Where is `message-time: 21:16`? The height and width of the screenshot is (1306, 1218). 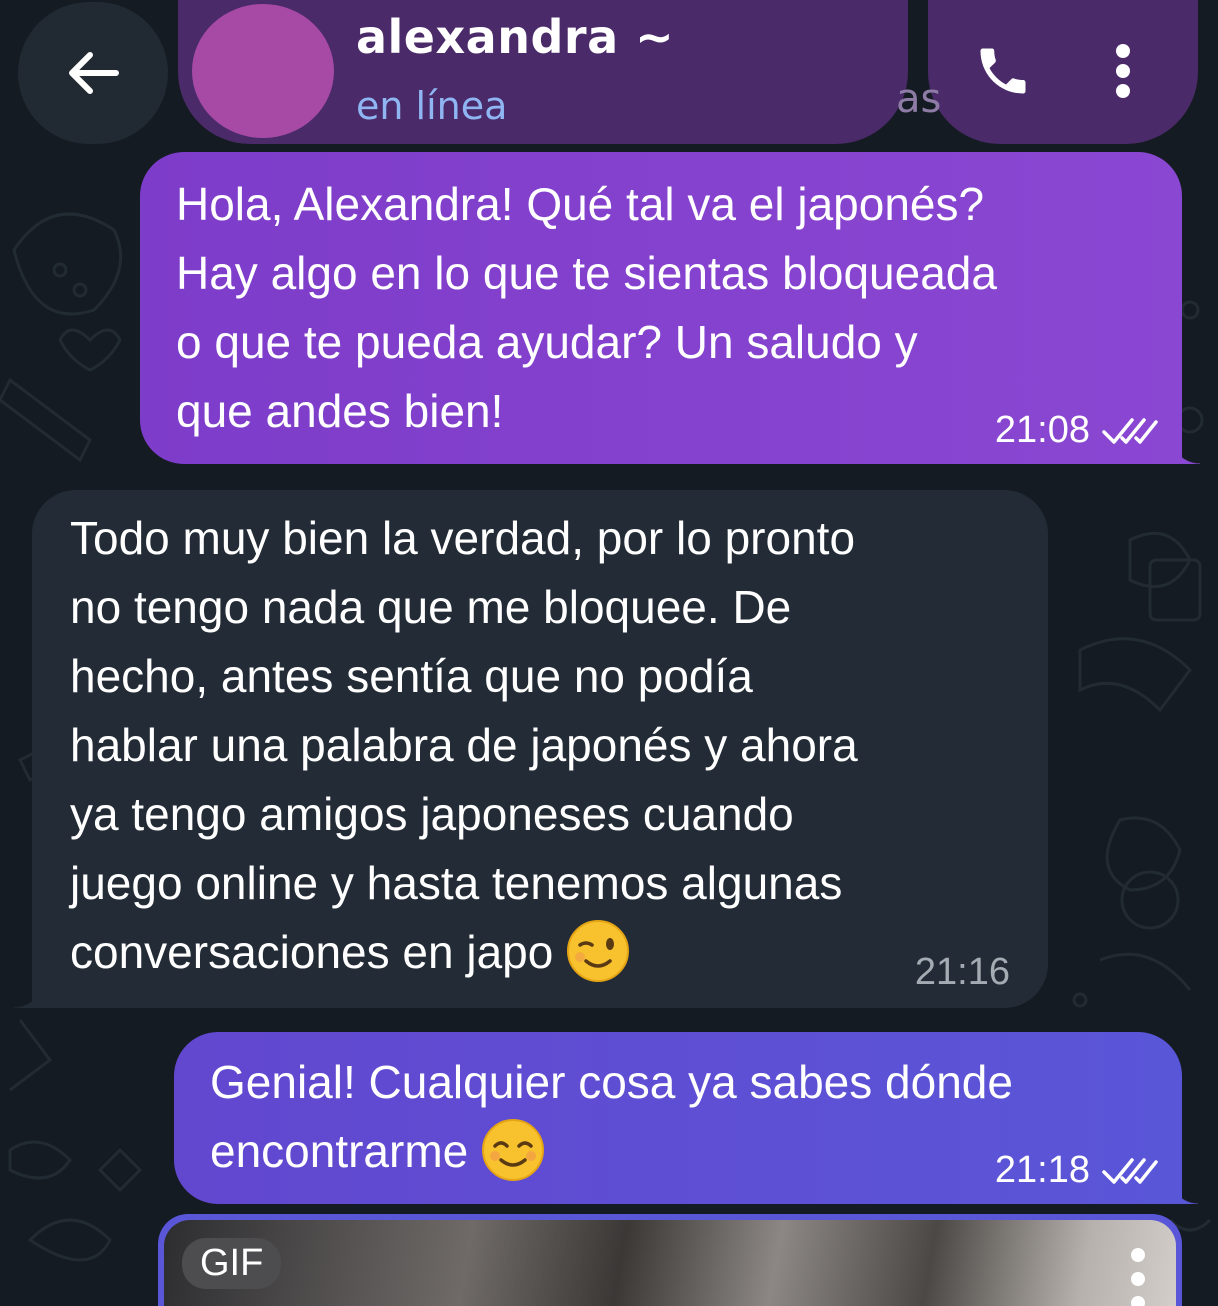
message-time: 21:16 is located at coordinates (962, 972).